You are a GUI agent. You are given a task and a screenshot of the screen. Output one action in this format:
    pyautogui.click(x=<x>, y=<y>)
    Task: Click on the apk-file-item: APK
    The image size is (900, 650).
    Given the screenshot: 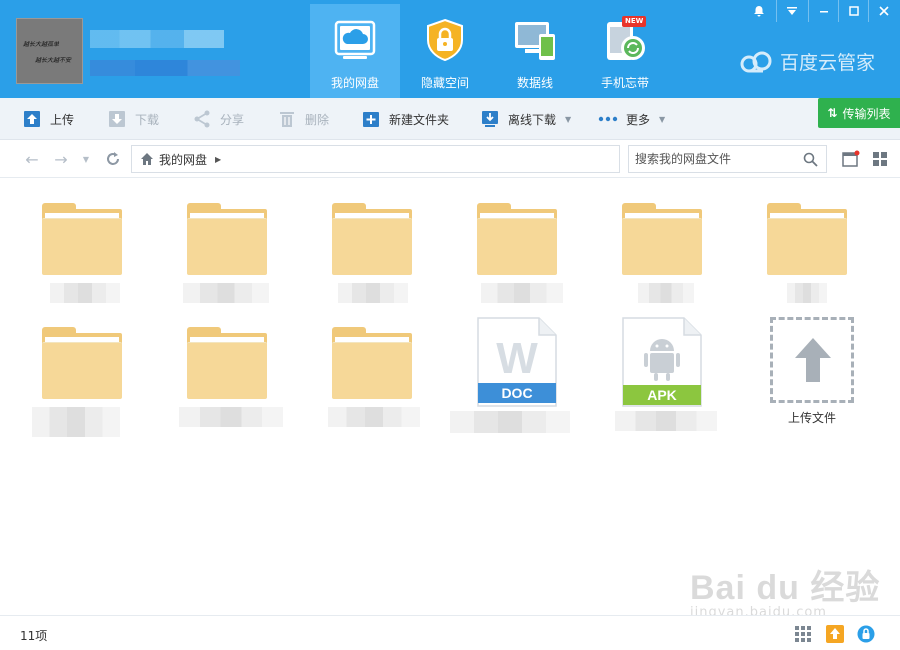 What is the action you would take?
    pyautogui.click(x=670, y=374)
    